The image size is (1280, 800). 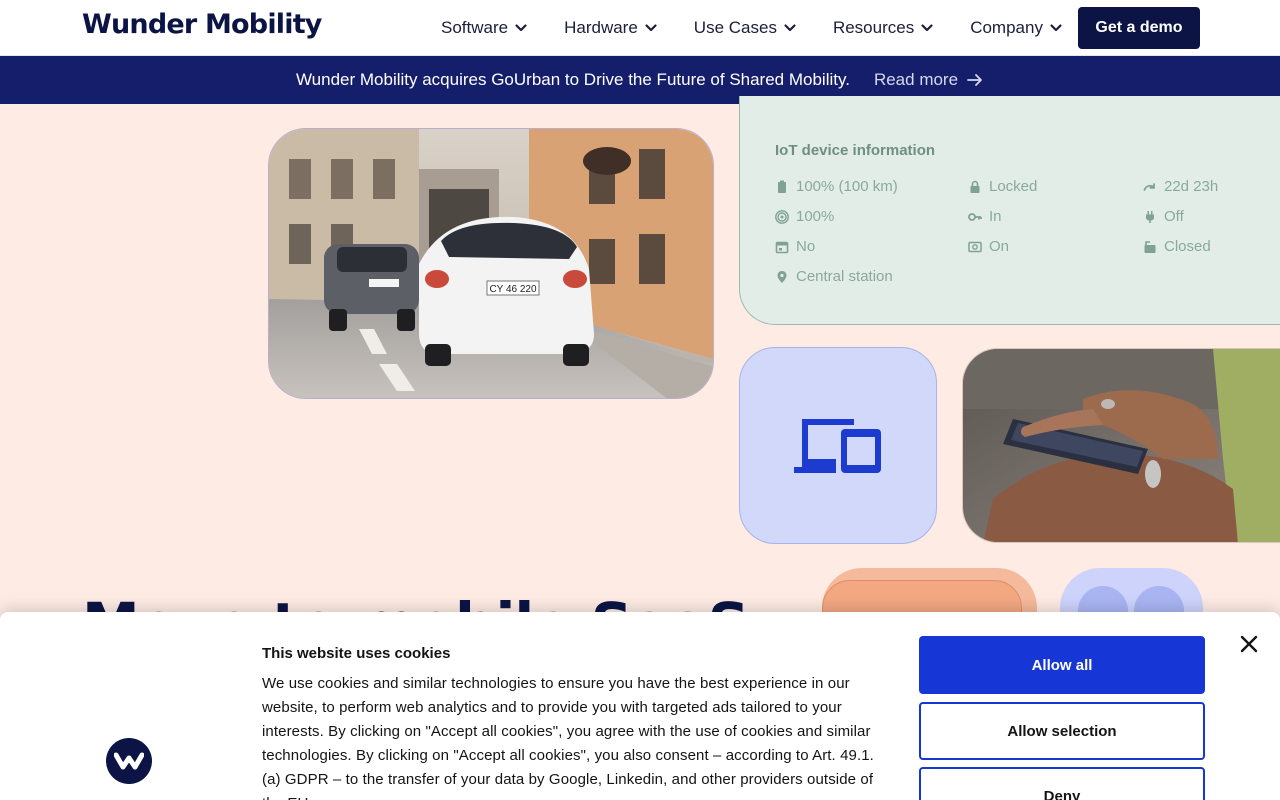 I want to click on uptime-value: 22d 23h, so click(x=1191, y=186).